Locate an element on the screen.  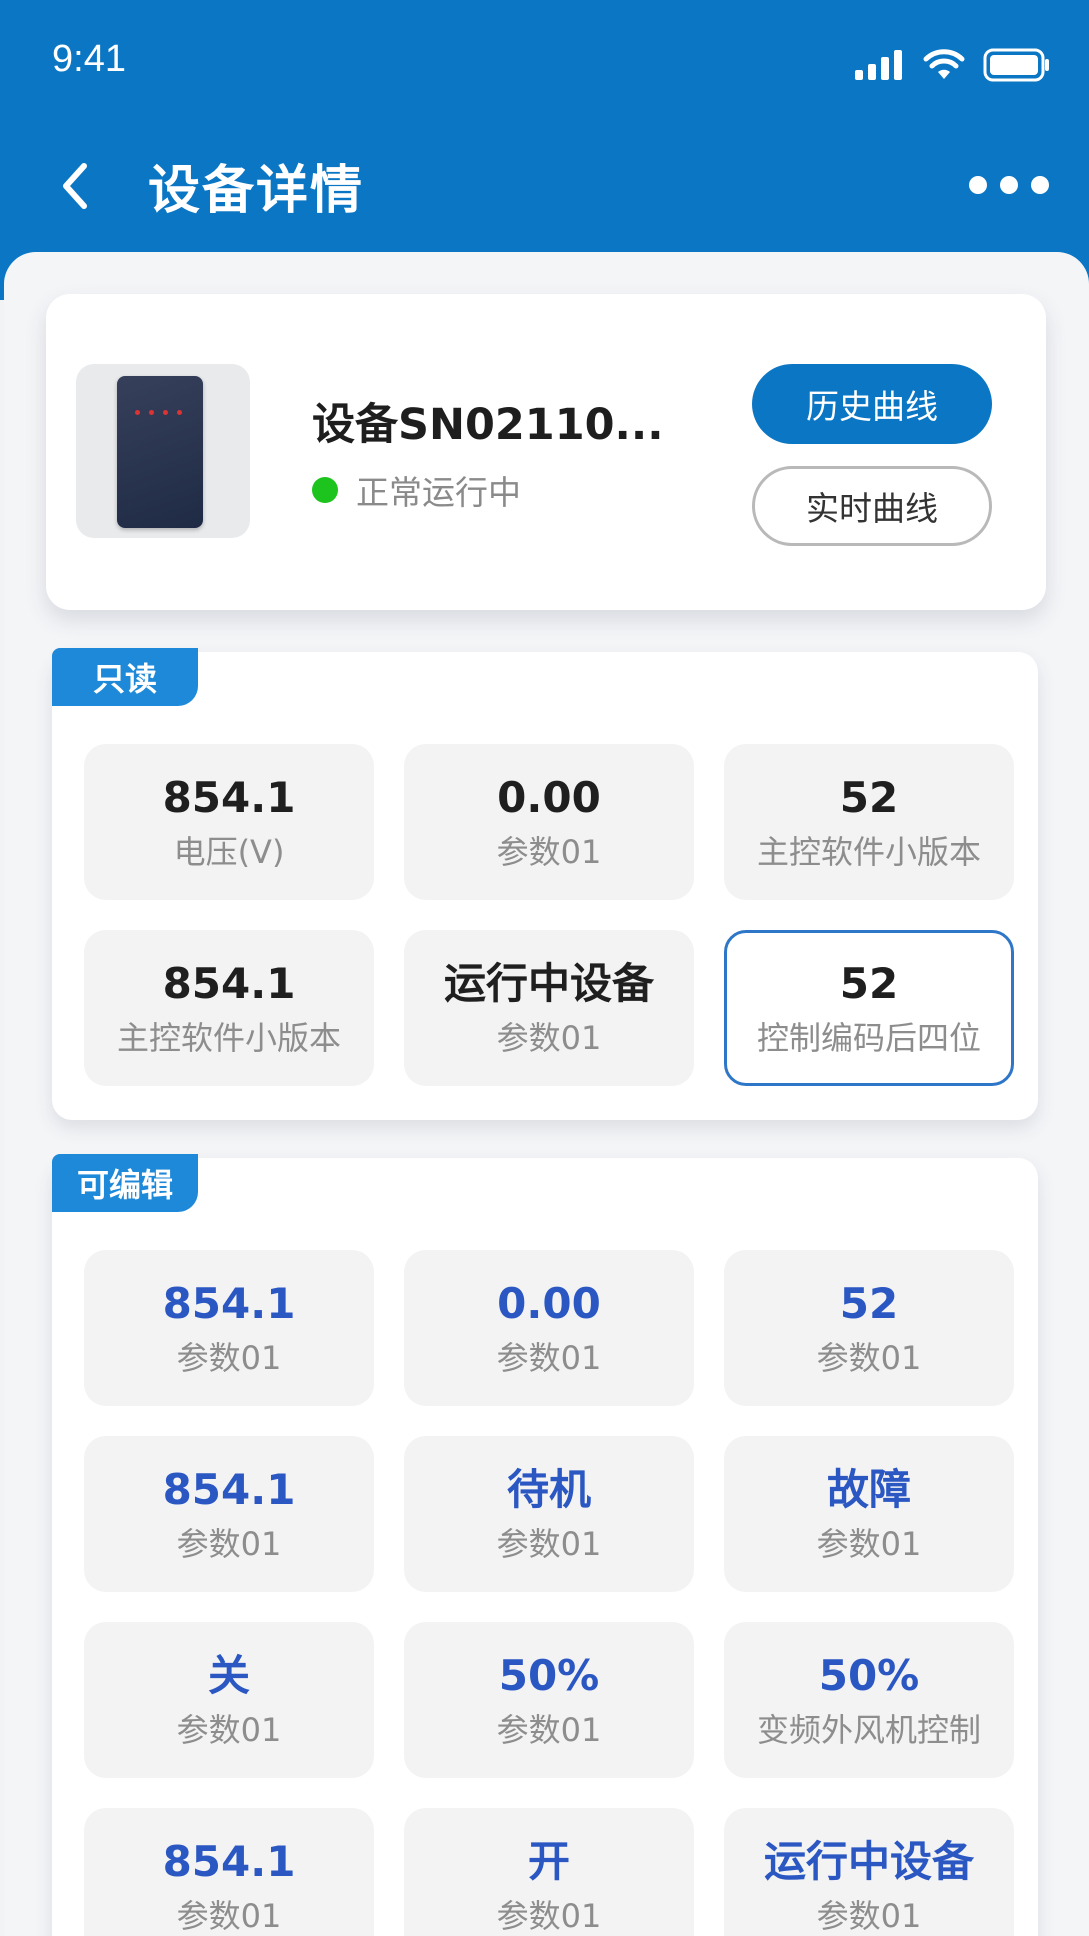
back-button is located at coordinates (76, 186).